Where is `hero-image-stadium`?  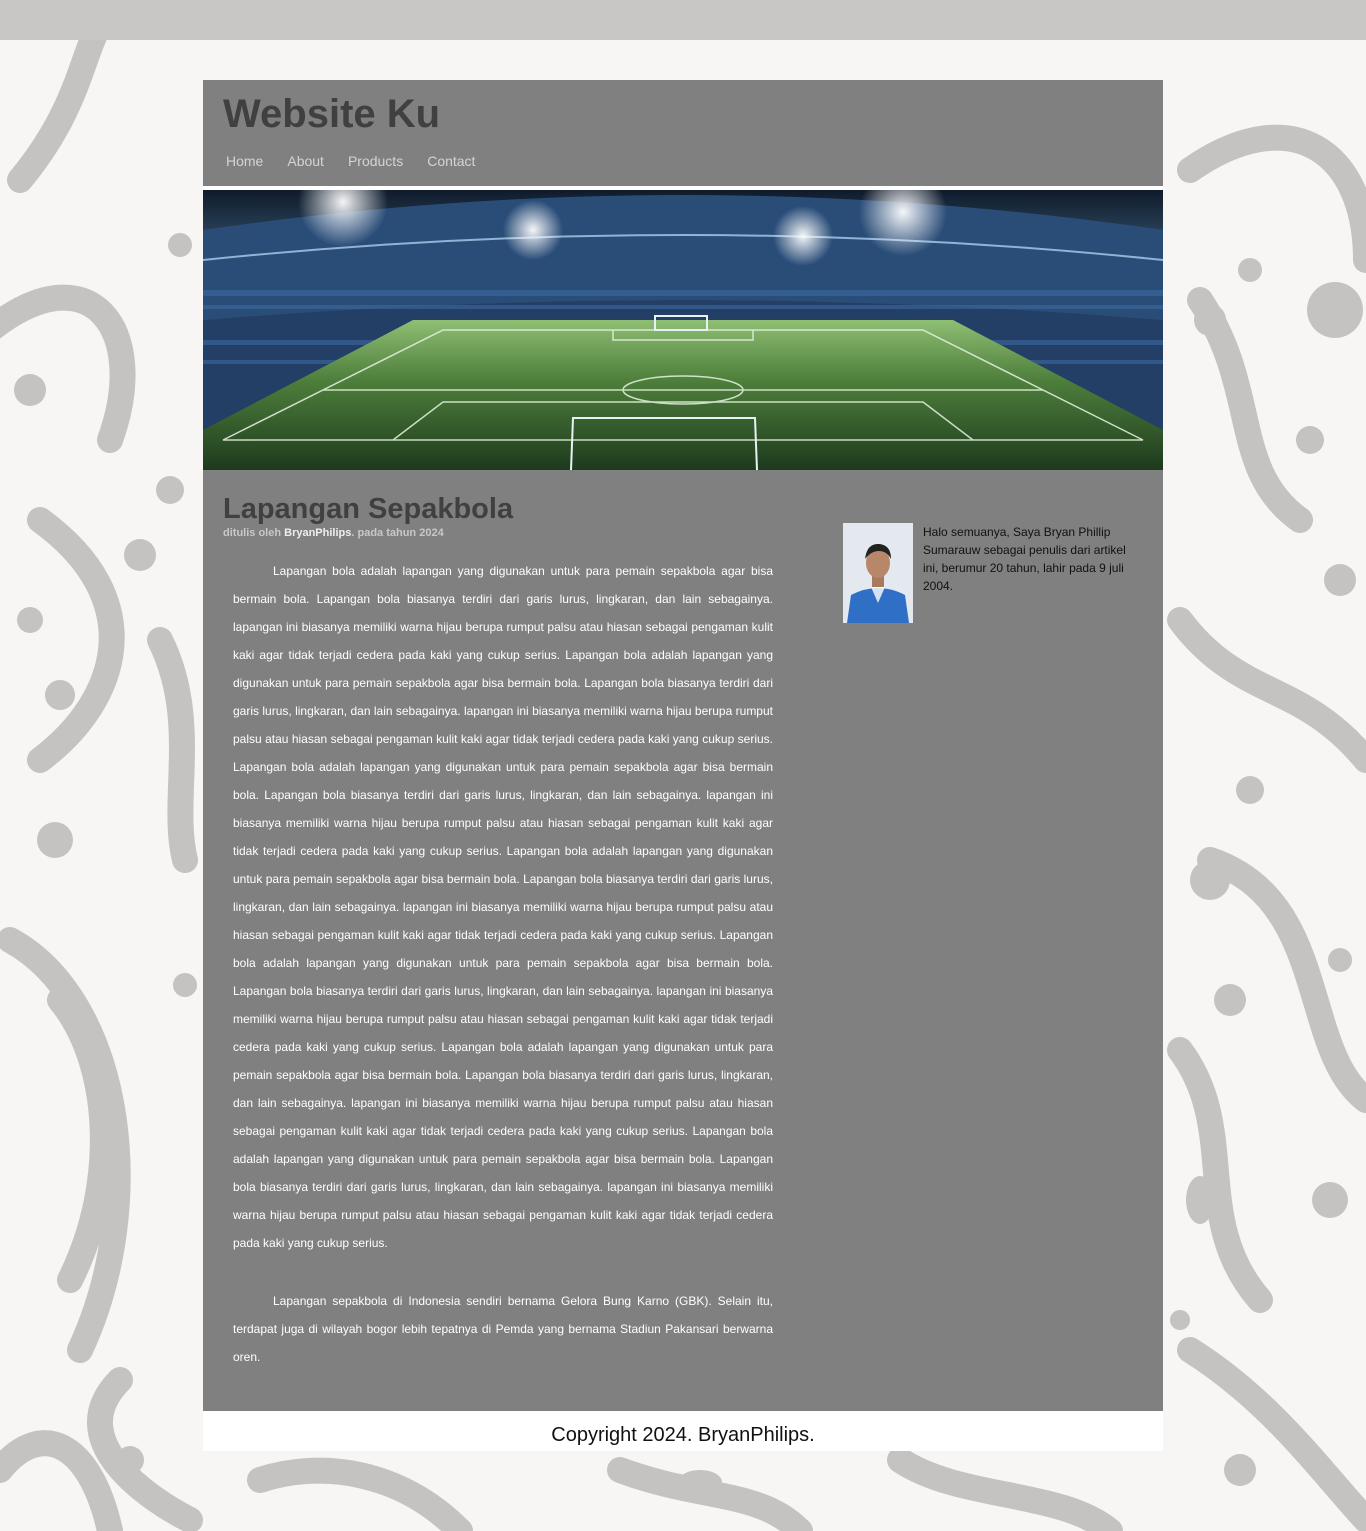 hero-image-stadium is located at coordinates (683, 330).